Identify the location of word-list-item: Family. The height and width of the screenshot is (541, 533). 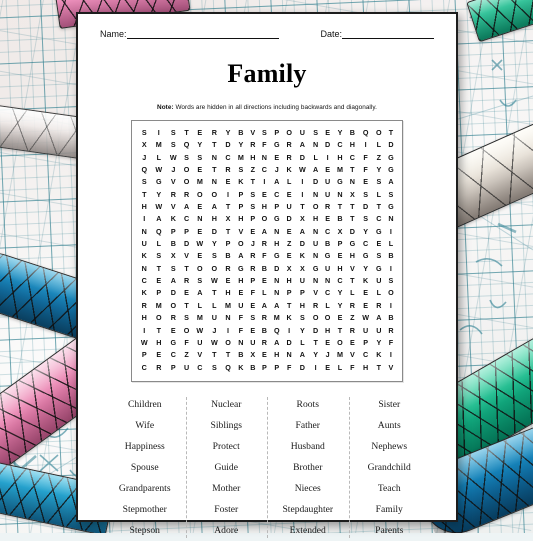
(389, 509).